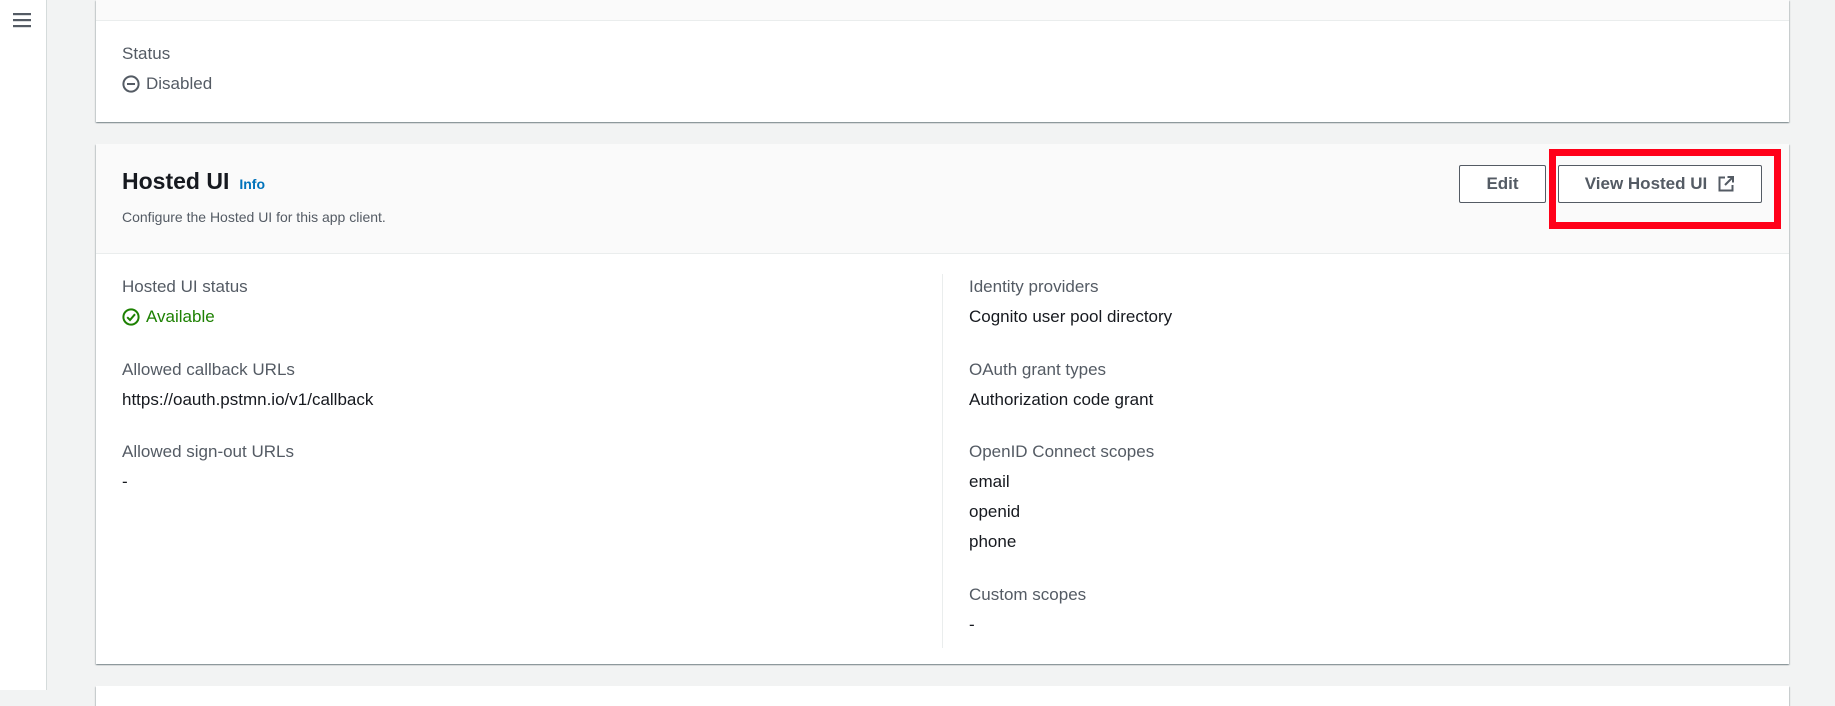 The image size is (1835, 706). Describe the element at coordinates (179, 83) in the screenshot. I see `status-value: Disabled` at that location.